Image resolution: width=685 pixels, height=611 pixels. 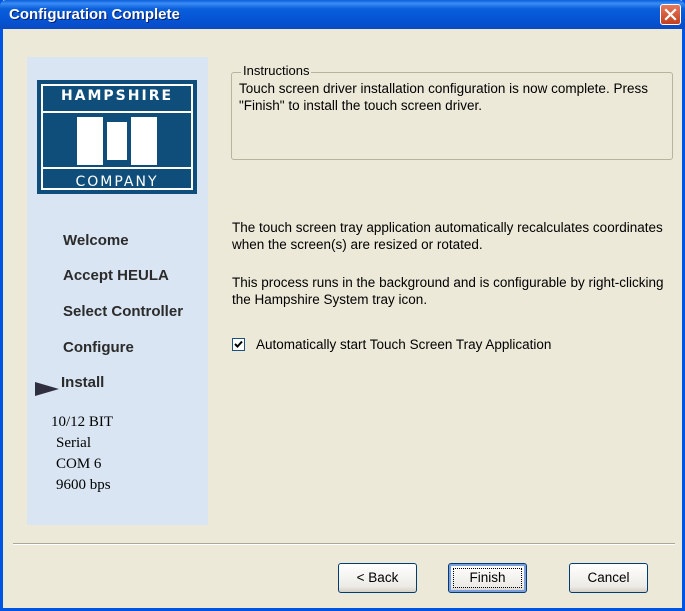 What do you see at coordinates (117, 96) in the screenshot?
I see `logo-top-text: HAMPSHIRE` at bounding box center [117, 96].